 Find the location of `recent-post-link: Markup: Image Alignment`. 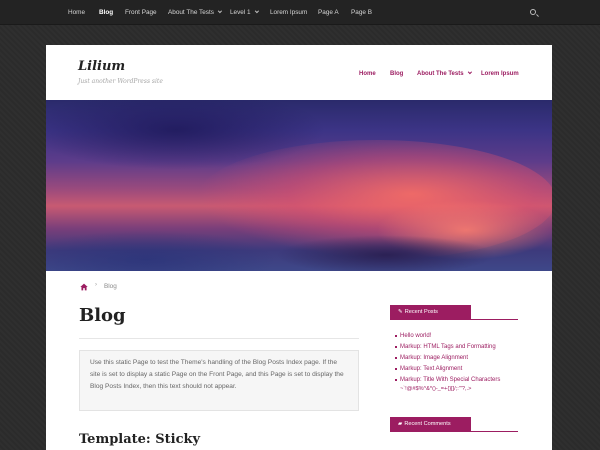

recent-post-link: Markup: Image Alignment is located at coordinates (447, 358).